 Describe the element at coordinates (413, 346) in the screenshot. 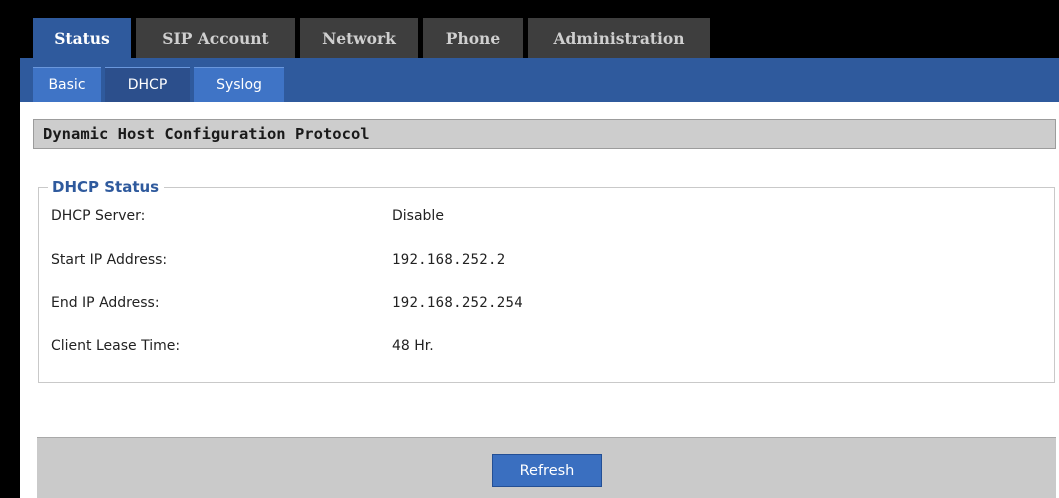

I see `lease-time-value: 48 Hr.` at that location.